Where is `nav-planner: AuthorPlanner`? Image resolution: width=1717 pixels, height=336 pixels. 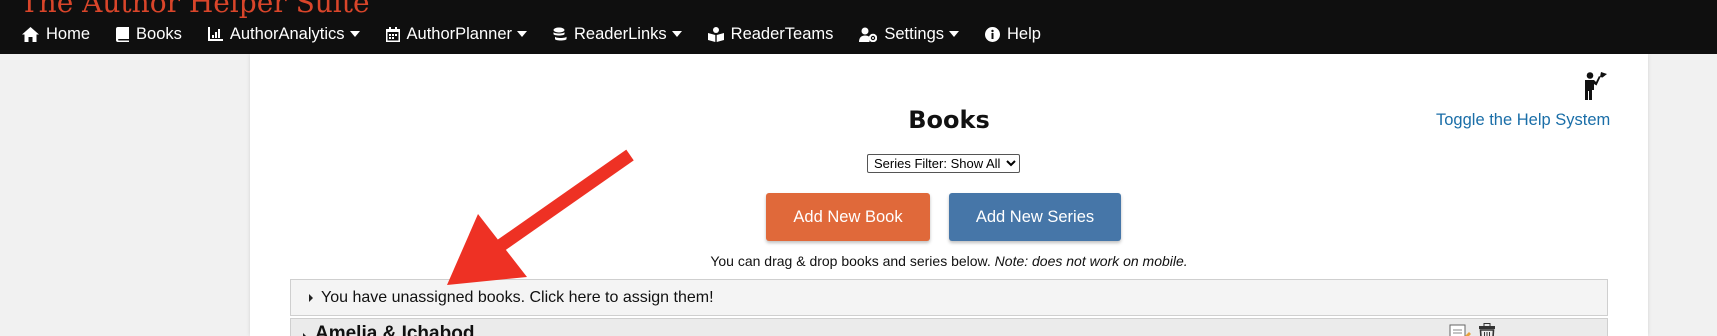
nav-planner: AuthorPlanner is located at coordinates (456, 34).